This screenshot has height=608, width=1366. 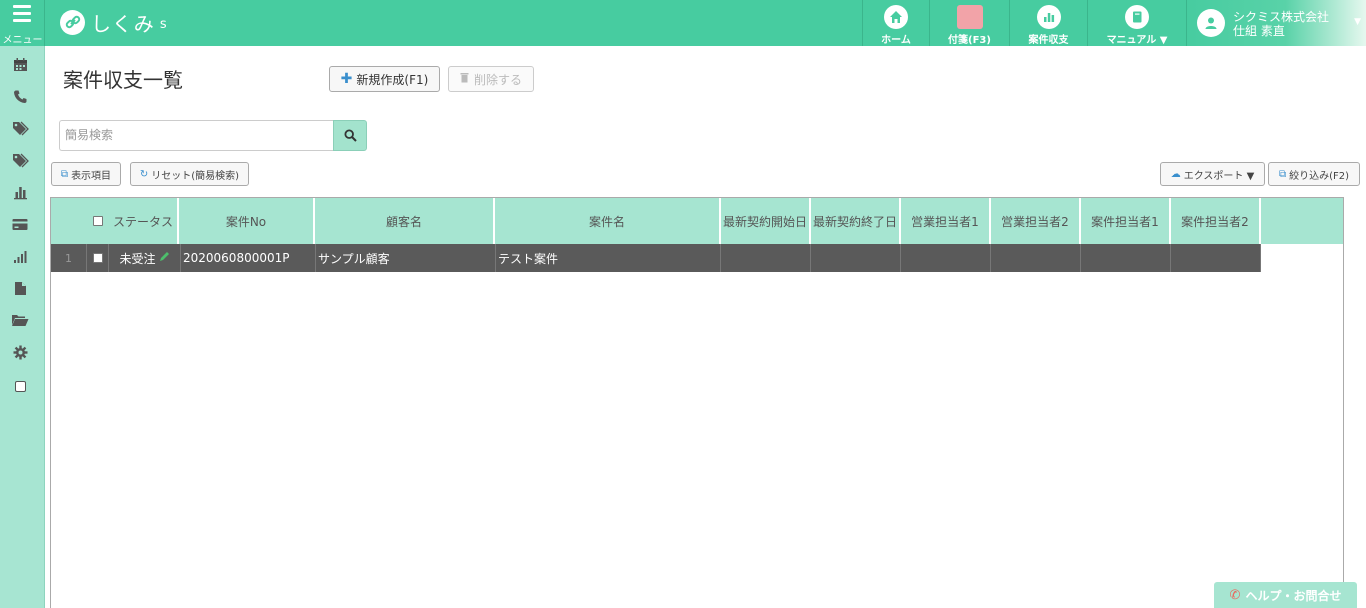 I want to click on user-avatar-icon, so click(x=1211, y=23).